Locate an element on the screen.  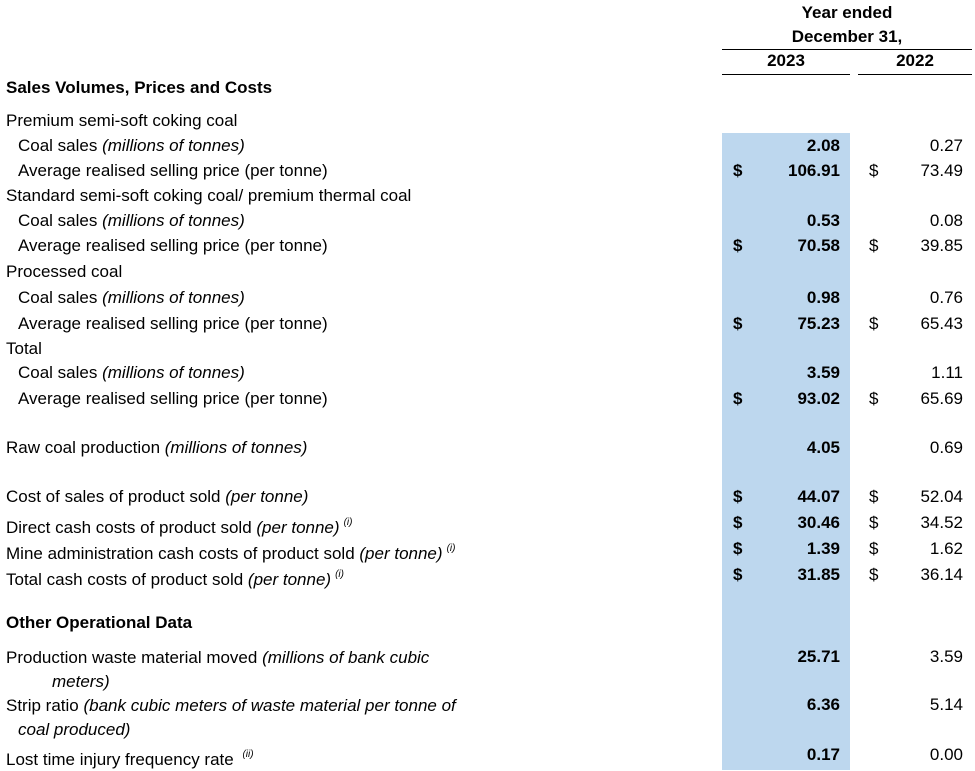
row-label: Raw coal production (millions of tonnes) is located at coordinates (157, 447).